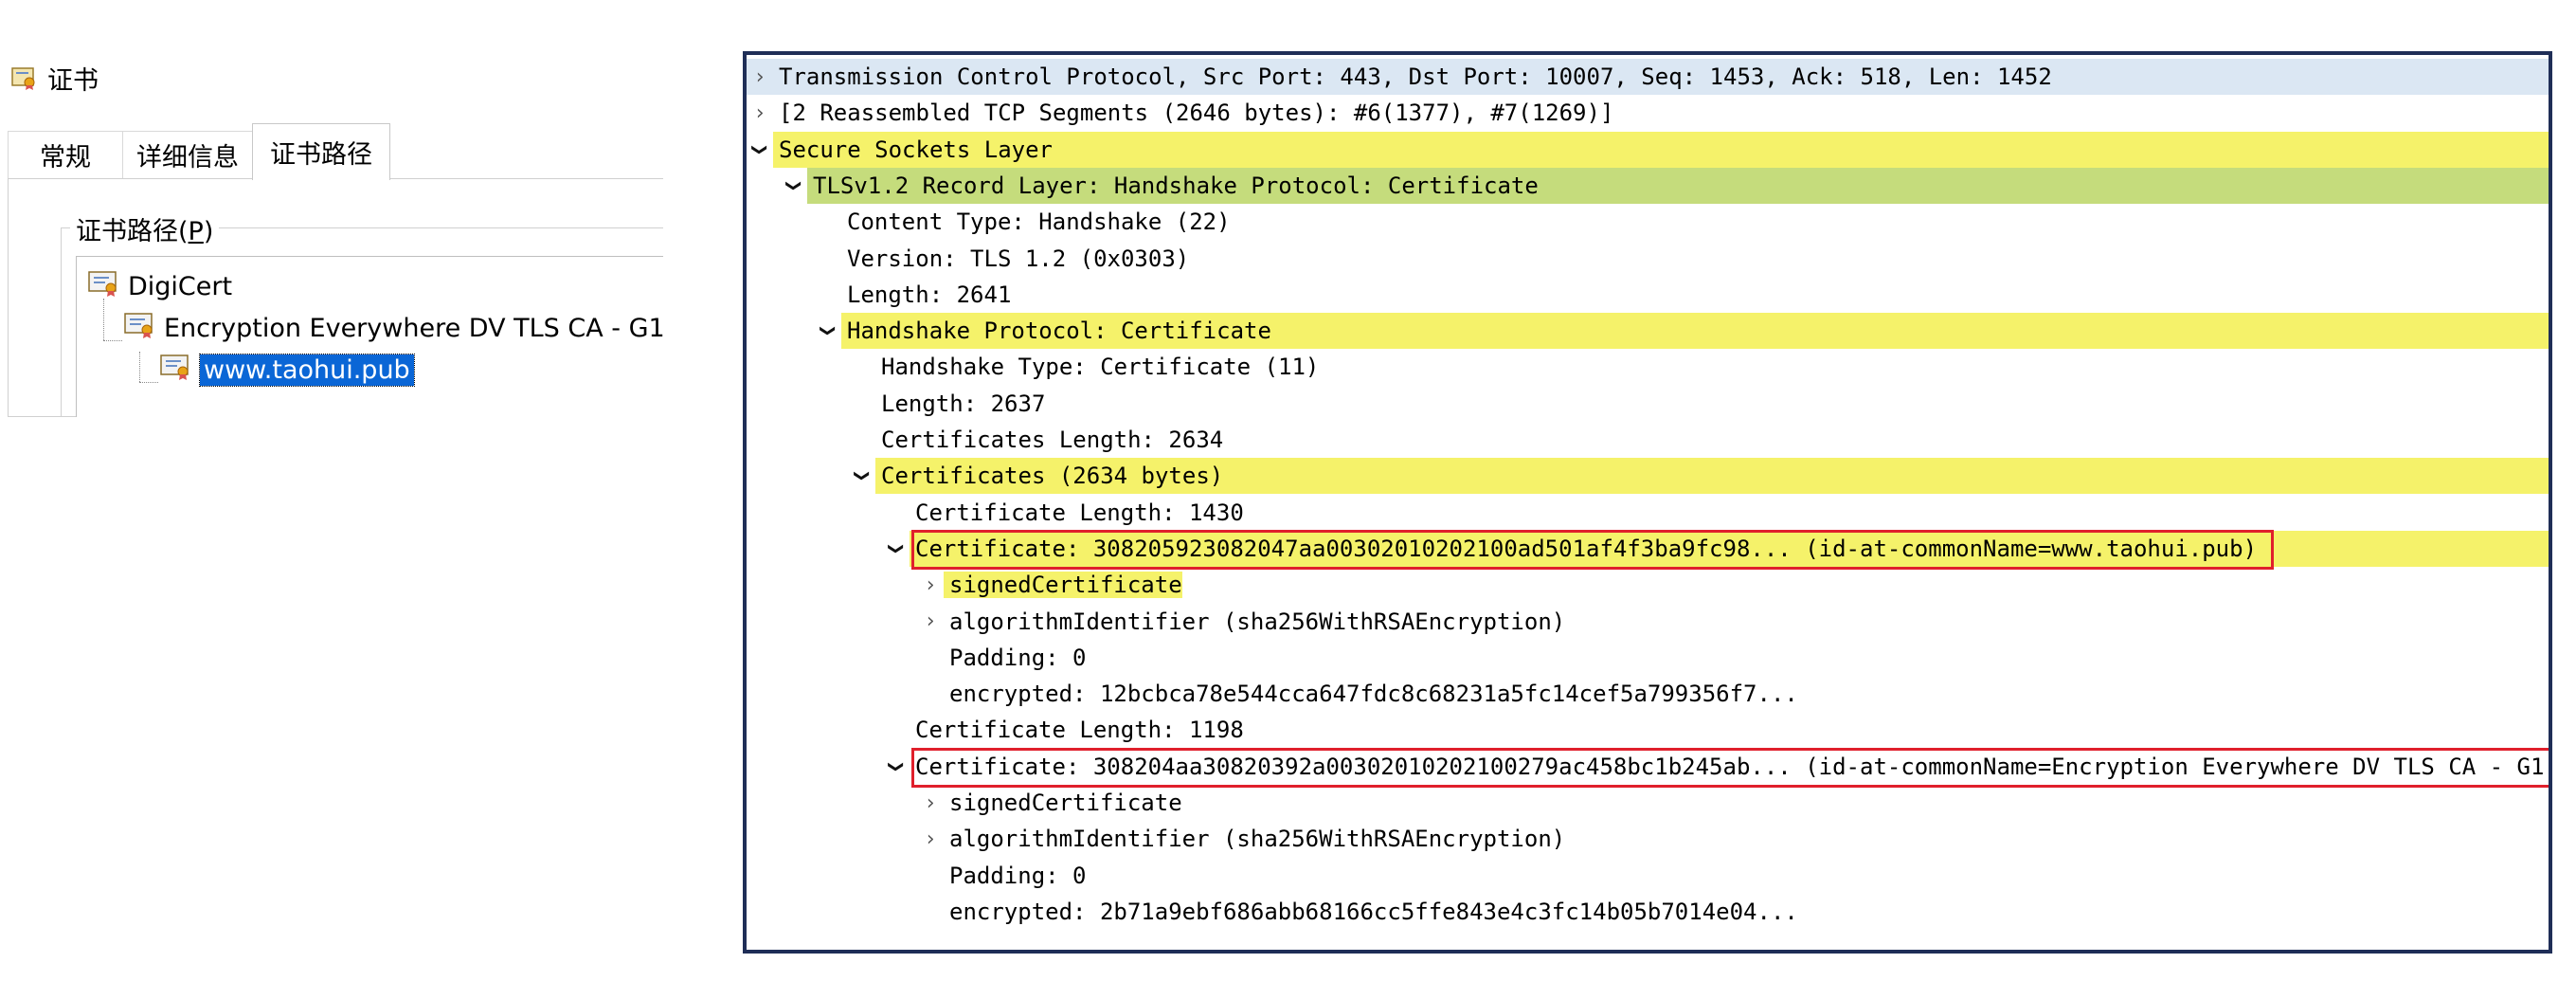 The width and height of the screenshot is (2576, 981). What do you see at coordinates (321, 151) in the screenshot?
I see `tab-certification-path: 证书路径` at bounding box center [321, 151].